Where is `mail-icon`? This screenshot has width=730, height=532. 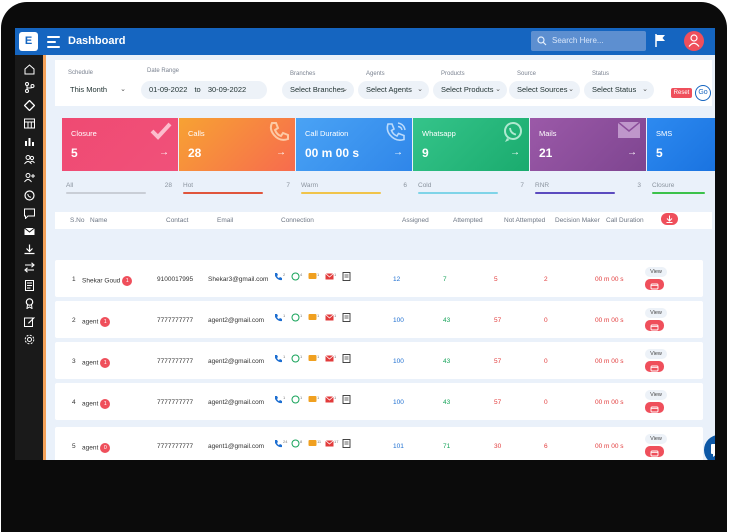
mail-icon is located at coordinates (29, 231).